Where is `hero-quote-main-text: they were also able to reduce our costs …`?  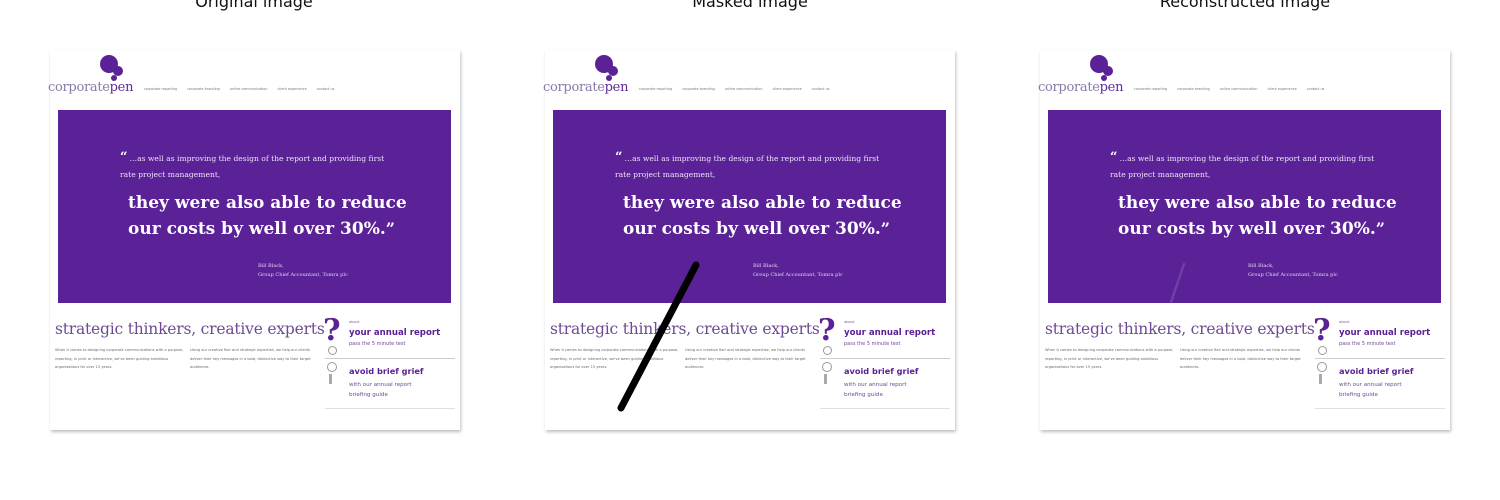
hero-quote-main-text: they were also able to reduce our costs … is located at coordinates (267, 216).